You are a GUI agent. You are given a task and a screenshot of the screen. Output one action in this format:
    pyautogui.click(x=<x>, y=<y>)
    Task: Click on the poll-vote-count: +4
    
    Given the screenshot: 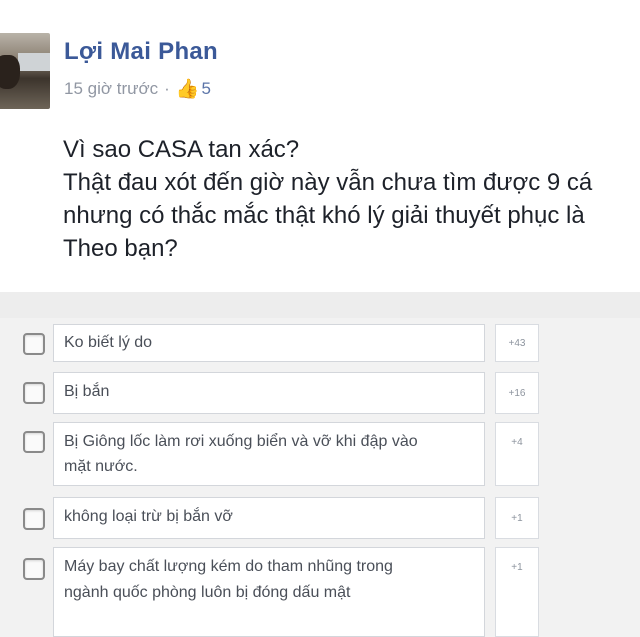 What is the action you would take?
    pyautogui.click(x=517, y=454)
    